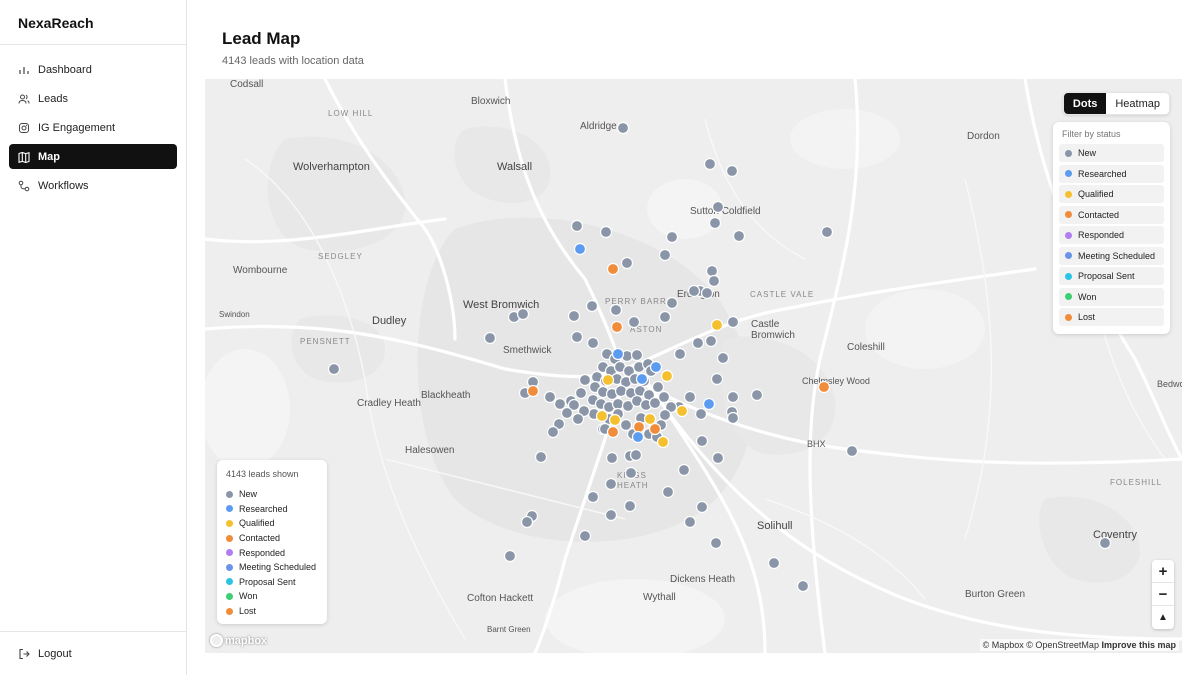  I want to click on filter-item-meeting-scheduled: Meeting Scheduled, so click(1111, 255).